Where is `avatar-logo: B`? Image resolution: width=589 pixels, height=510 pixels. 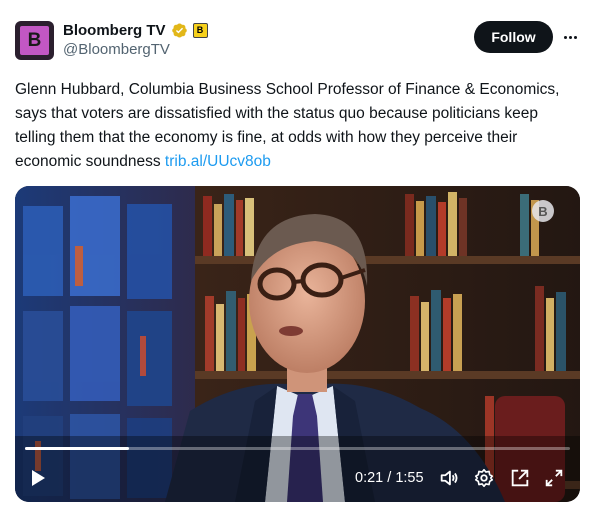 avatar-logo: B is located at coordinates (34, 40).